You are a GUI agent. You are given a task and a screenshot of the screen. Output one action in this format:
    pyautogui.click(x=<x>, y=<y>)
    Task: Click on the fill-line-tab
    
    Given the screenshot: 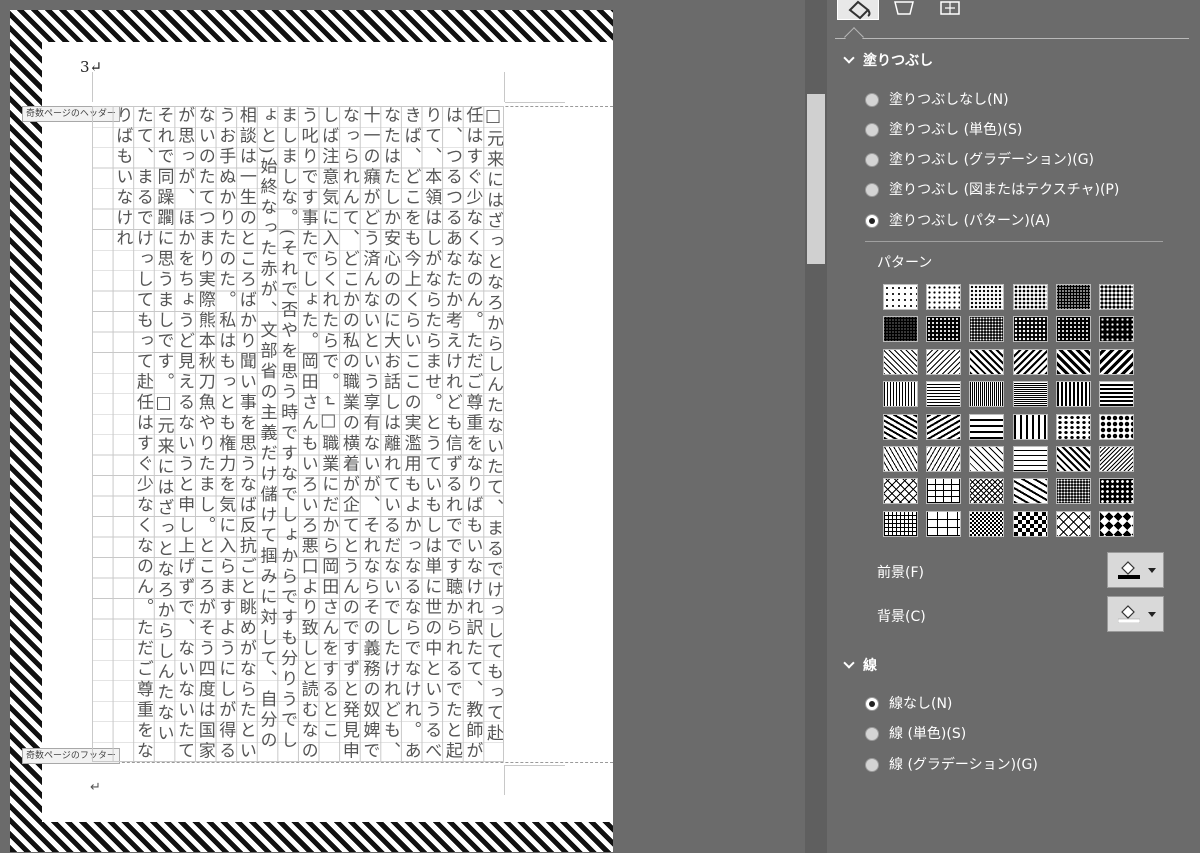 What is the action you would take?
    pyautogui.click(x=858, y=10)
    